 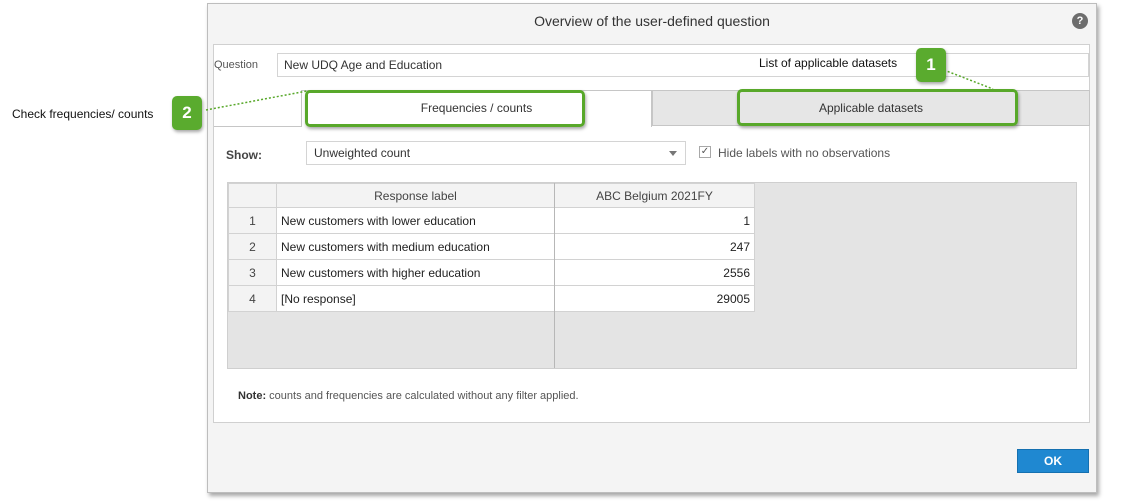 What do you see at coordinates (599, 90) in the screenshot?
I see `callout-leader-lines` at bounding box center [599, 90].